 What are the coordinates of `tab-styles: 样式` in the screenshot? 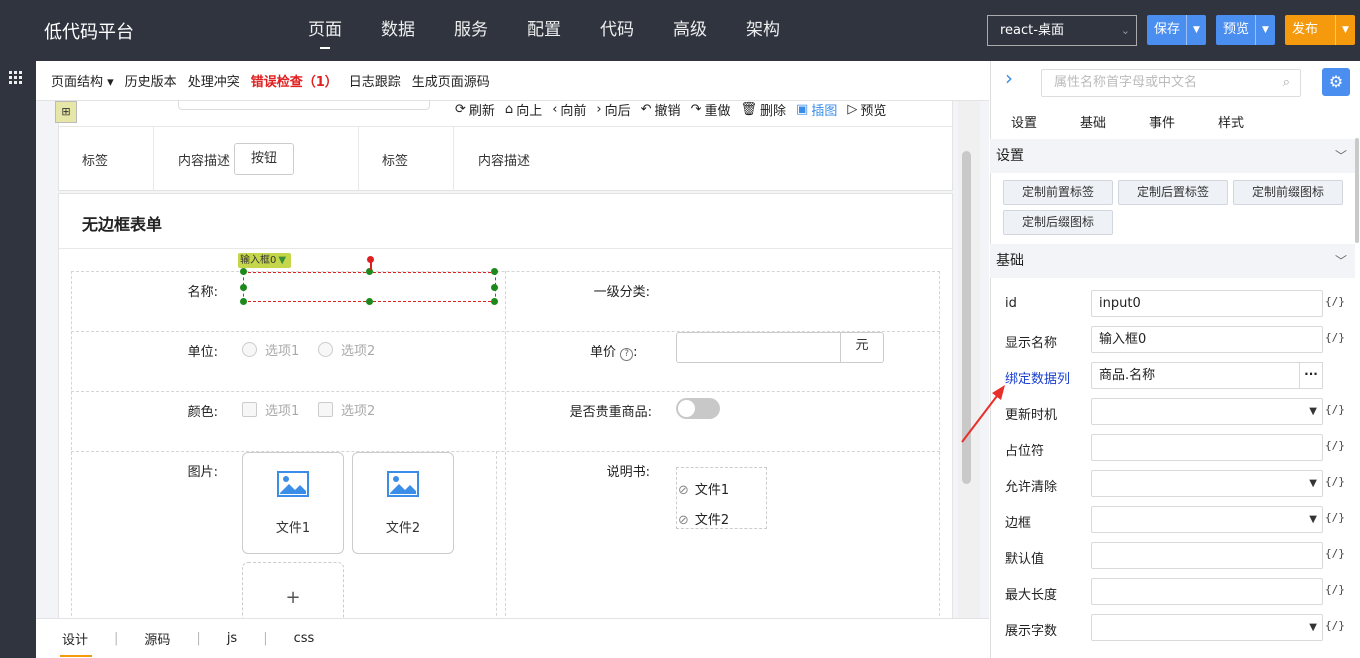 It's located at (1231, 121).